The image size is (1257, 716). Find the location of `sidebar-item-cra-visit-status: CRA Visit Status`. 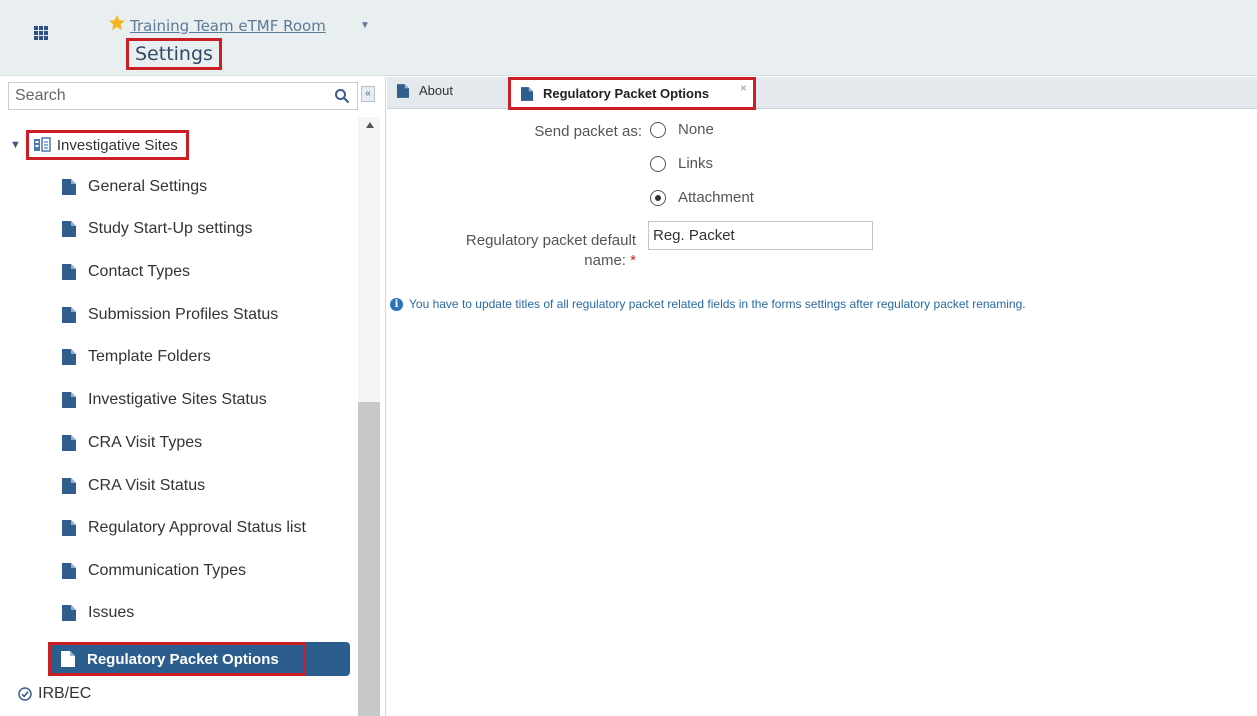

sidebar-item-cra-visit-status: CRA Visit Status is located at coordinates (133, 486).